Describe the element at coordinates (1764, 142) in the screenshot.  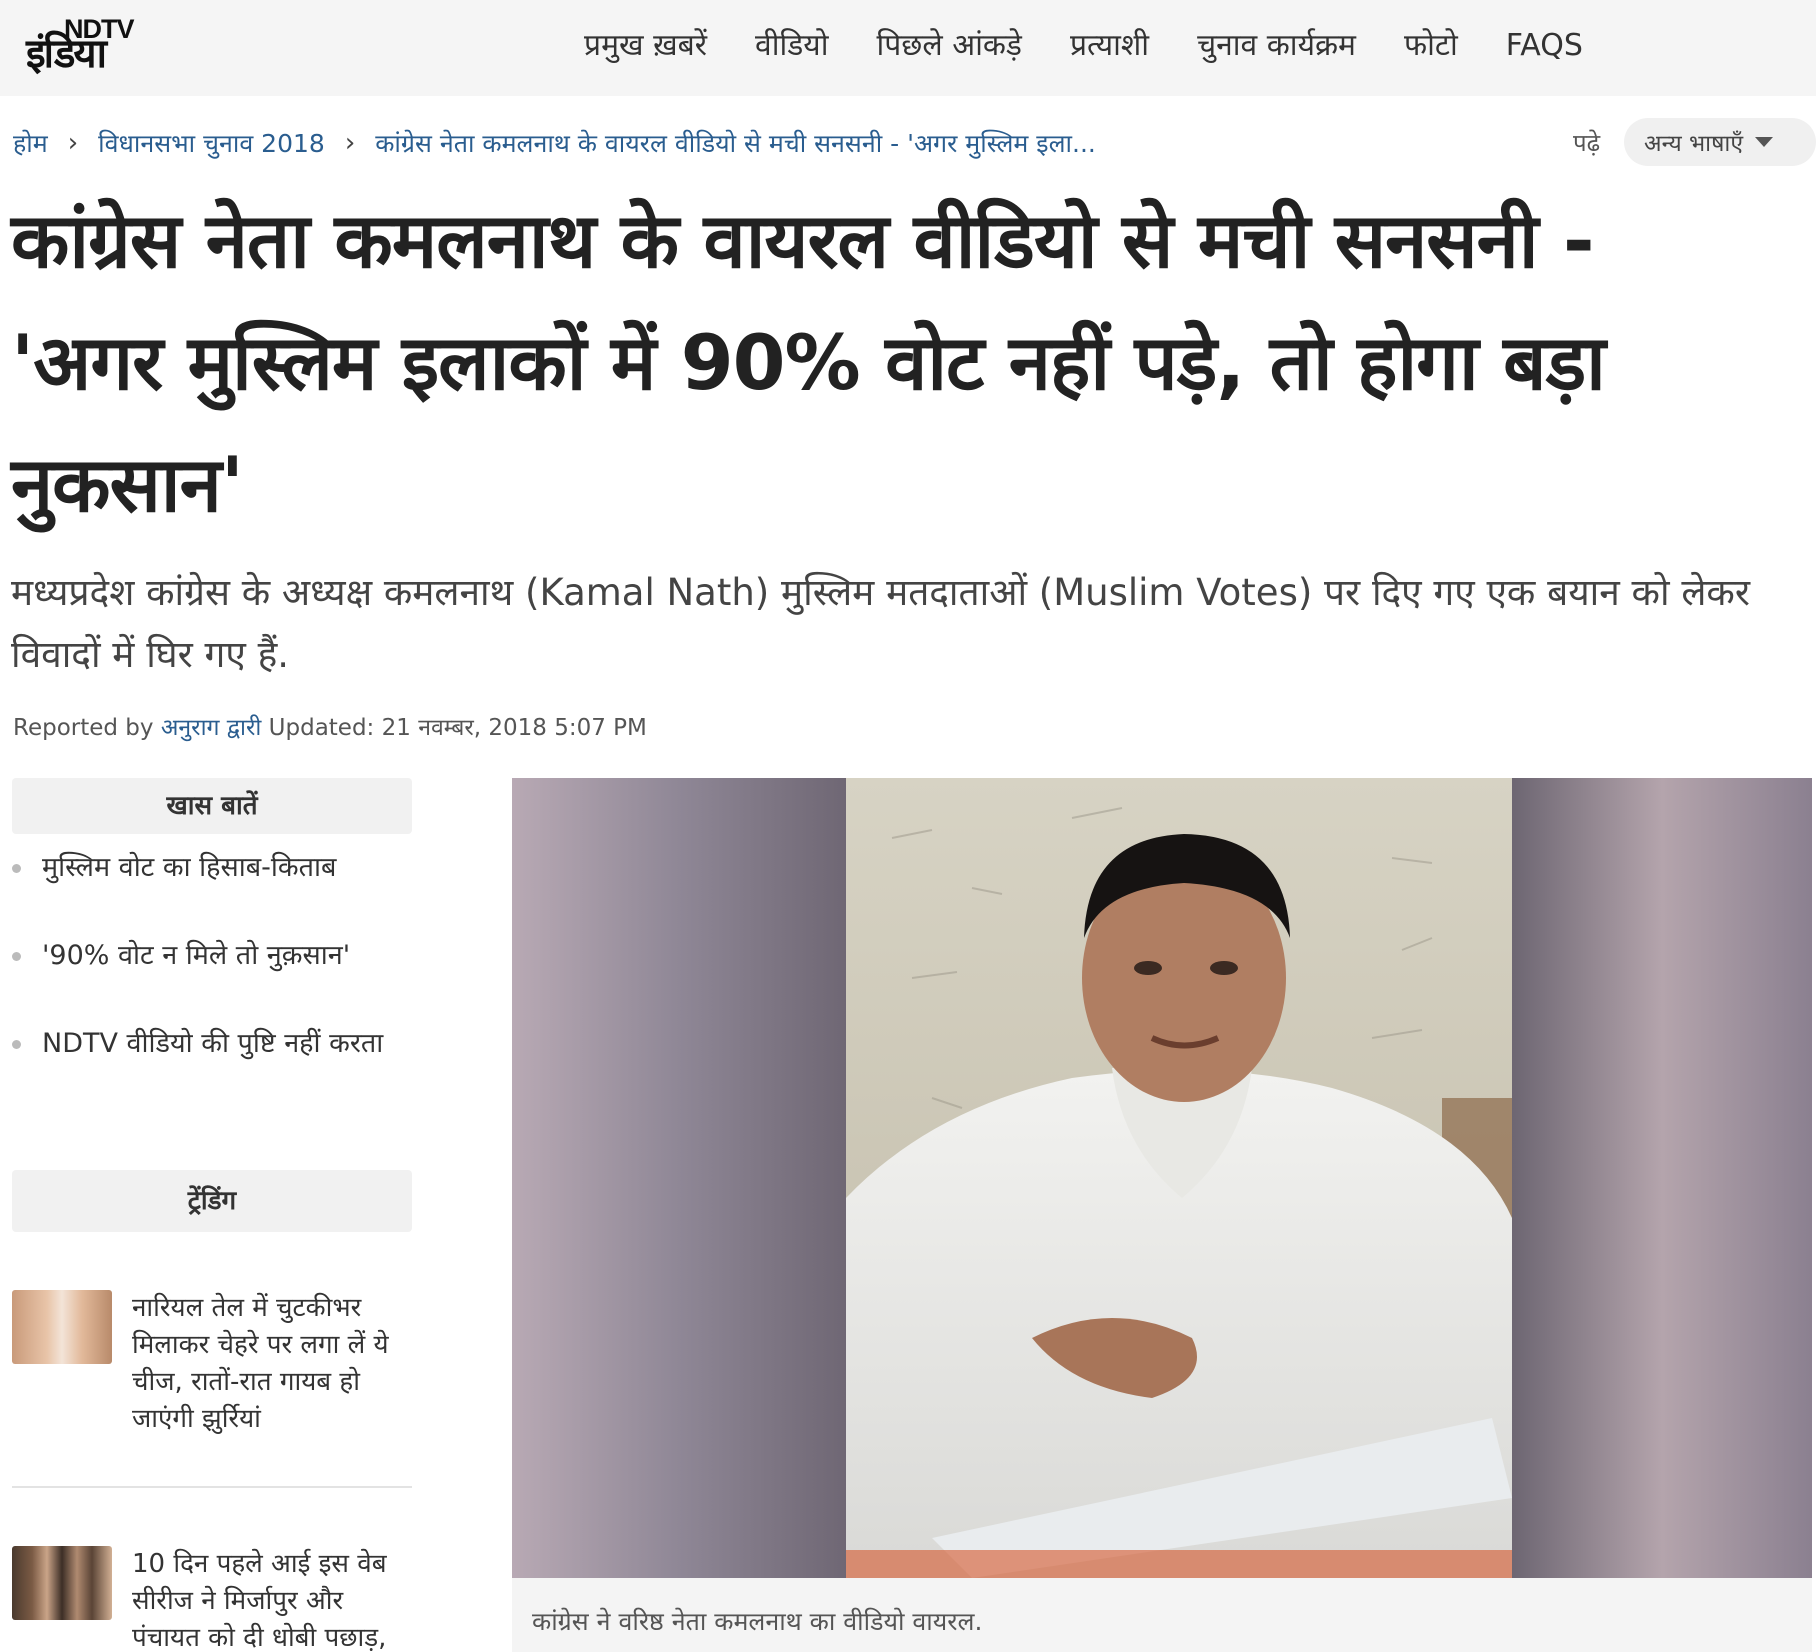
I see `caret-down-icon` at that location.